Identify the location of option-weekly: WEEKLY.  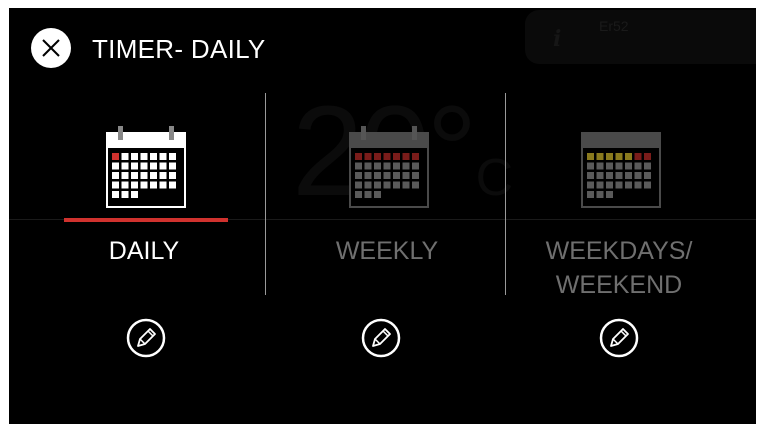
(387, 213).